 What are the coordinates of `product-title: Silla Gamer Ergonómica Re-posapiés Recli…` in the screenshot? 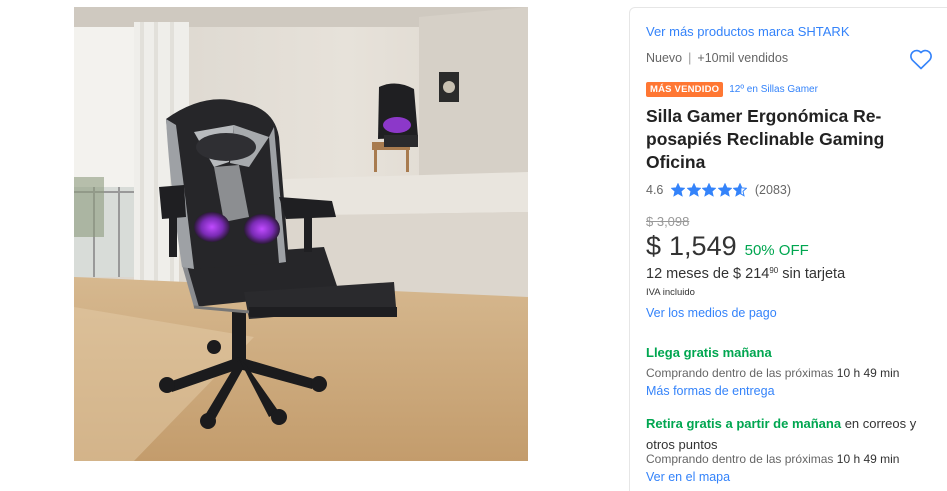 It's located at (765, 139).